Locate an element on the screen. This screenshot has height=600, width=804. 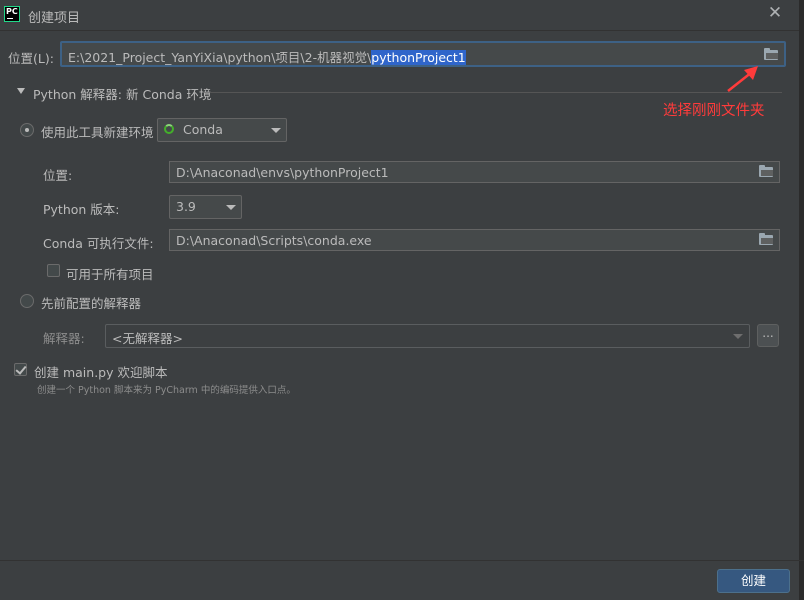
welcome-script-checkbox is located at coordinates (20, 369).